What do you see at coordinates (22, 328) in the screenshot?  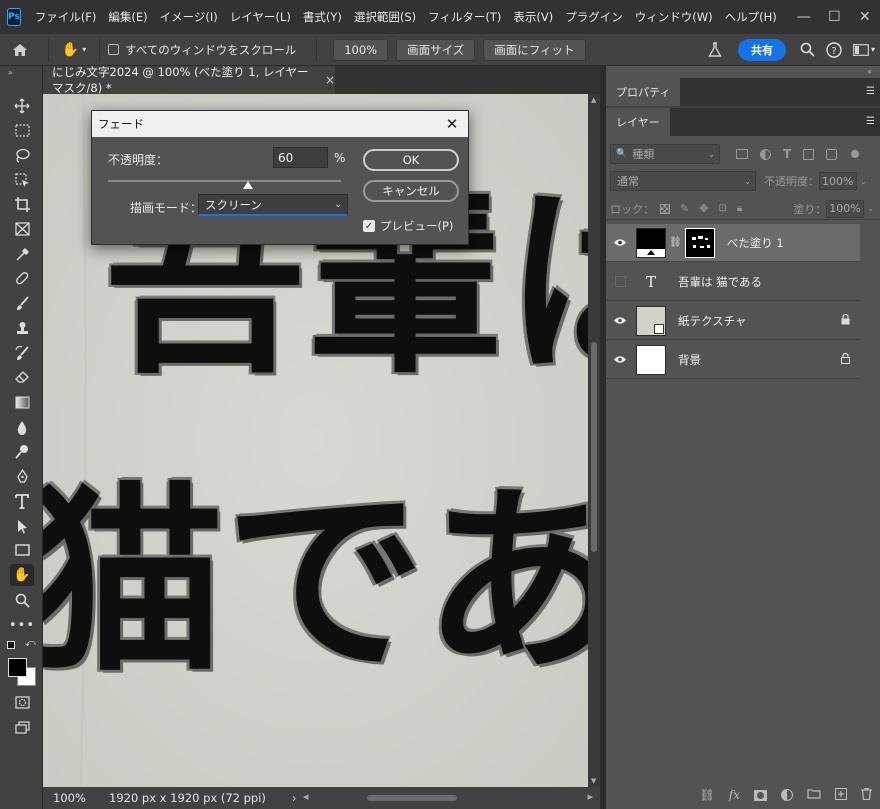 I see `stamp-tool-icon` at bounding box center [22, 328].